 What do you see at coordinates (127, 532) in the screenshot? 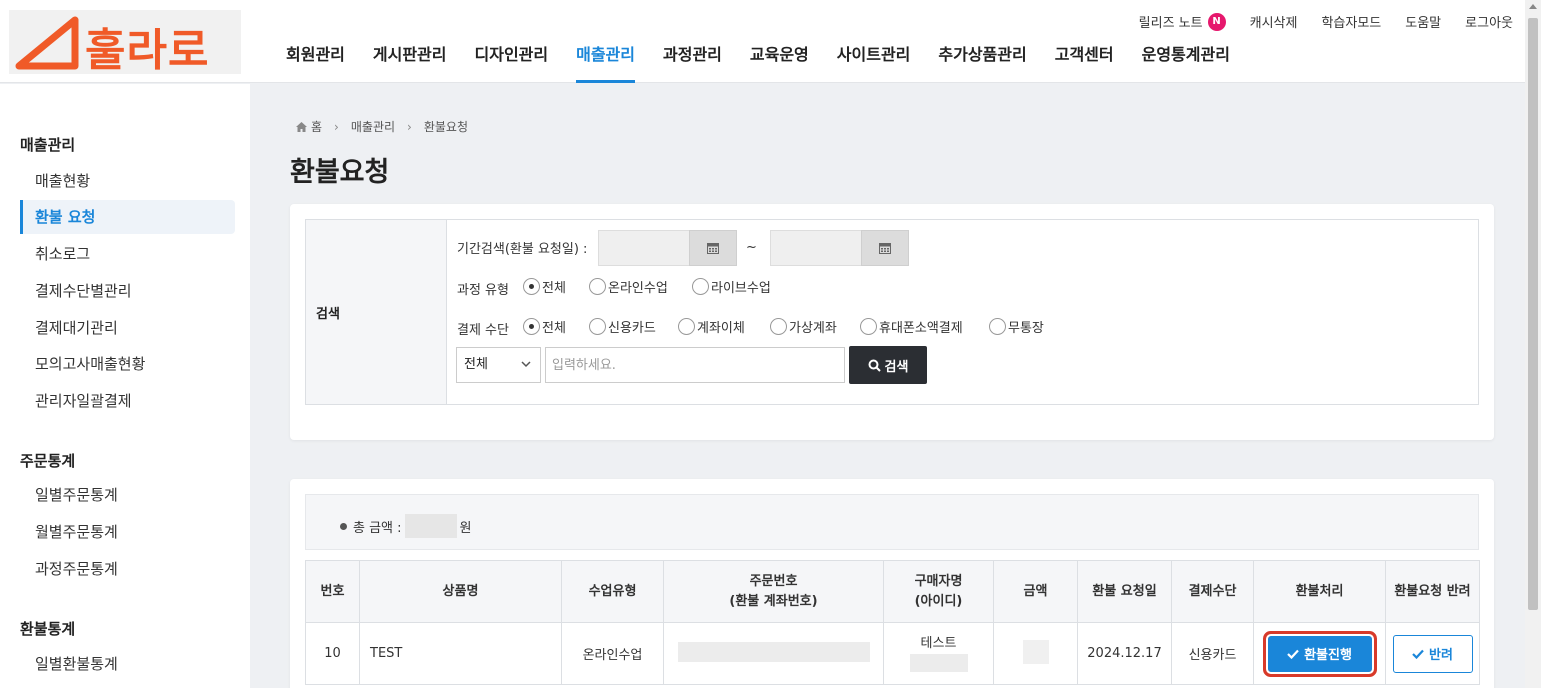
I see `sidebar-item-monthly-orders: 월별주문통계` at bounding box center [127, 532].